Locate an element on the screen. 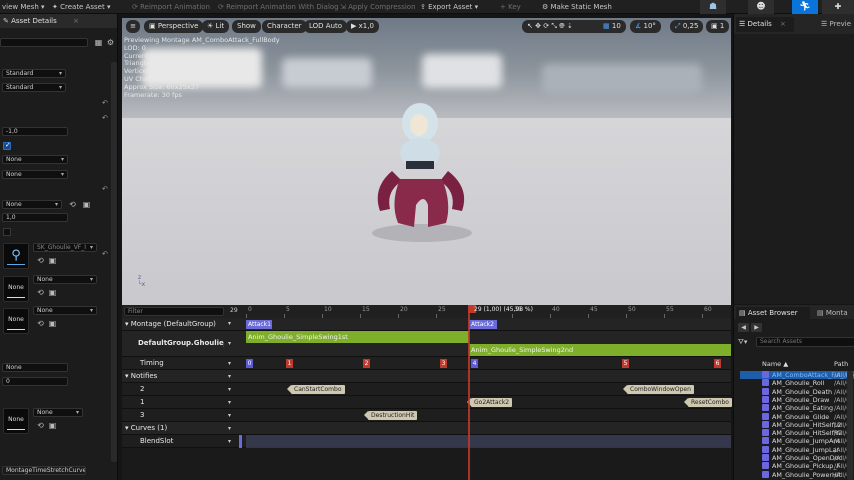  key-button: + Key is located at coordinates (510, 7).